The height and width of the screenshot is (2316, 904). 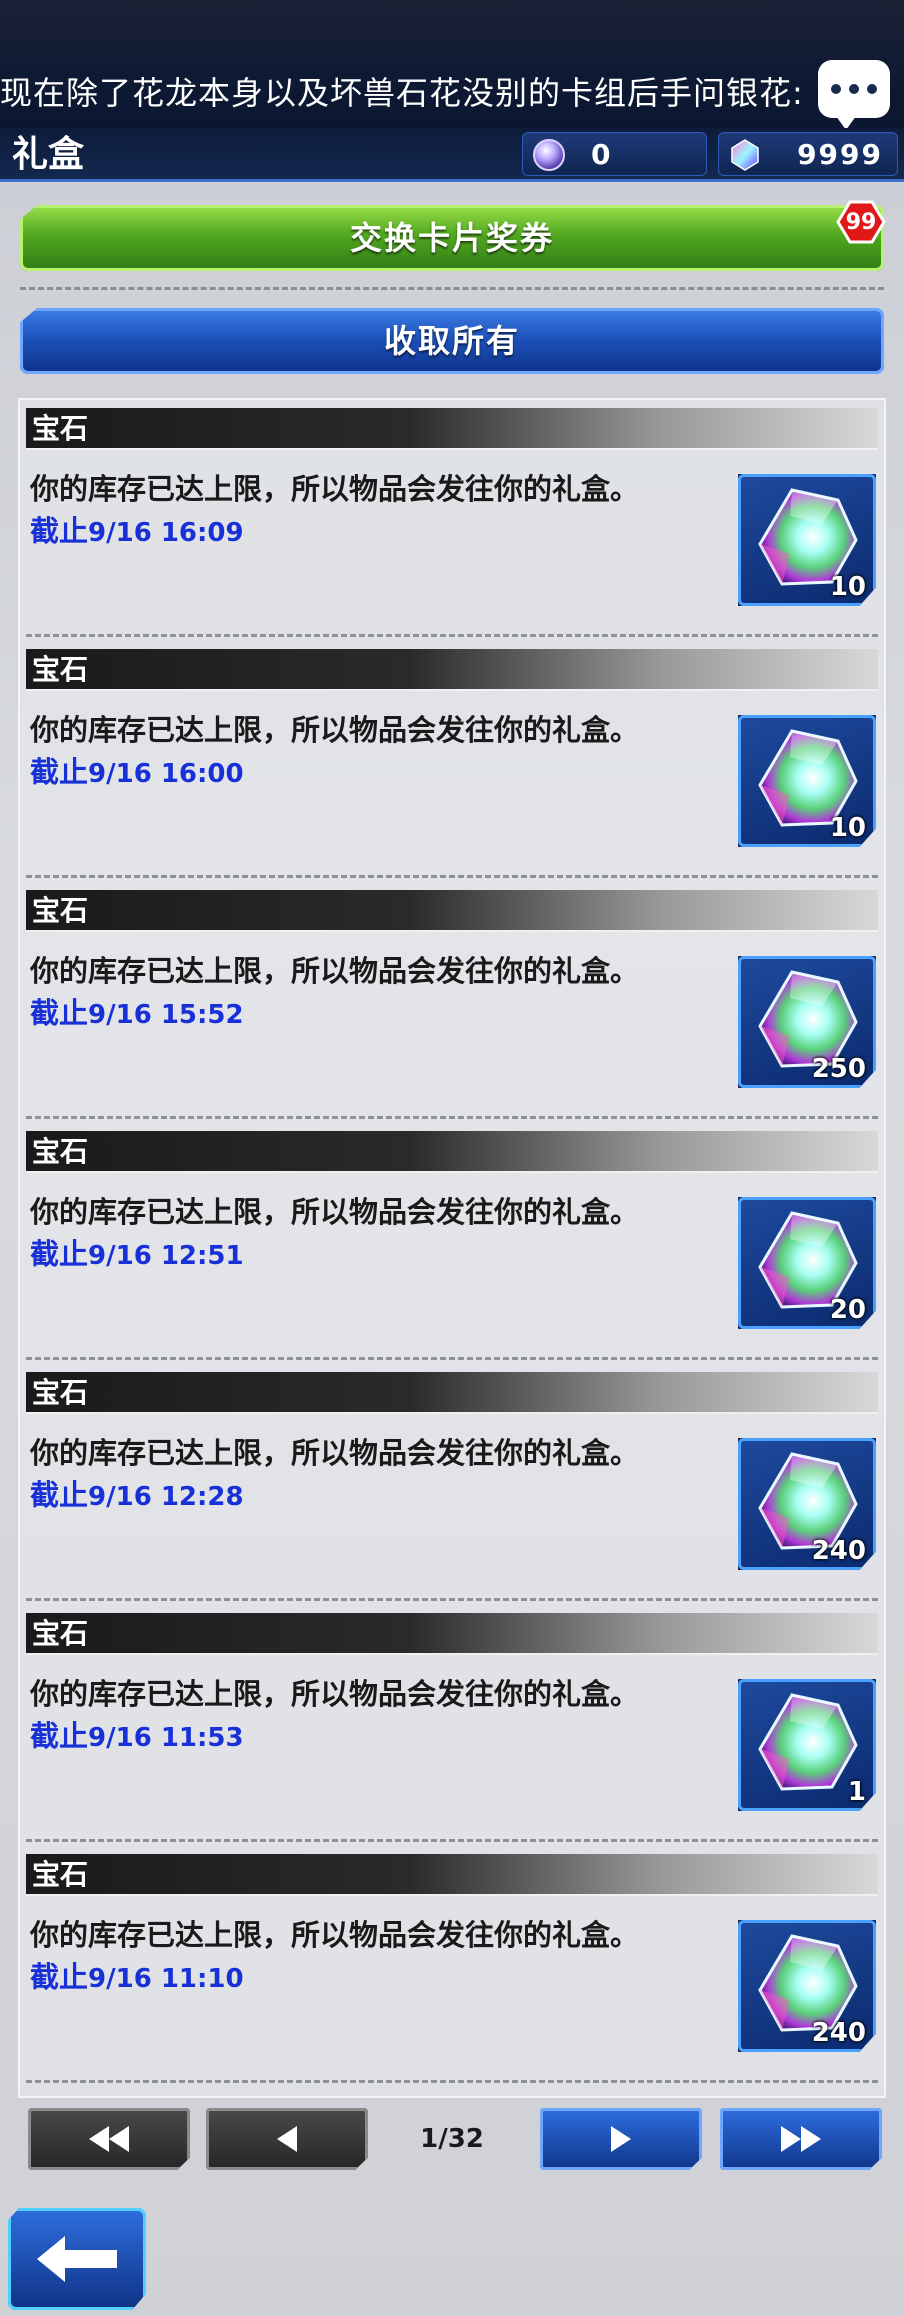 What do you see at coordinates (452, 65) in the screenshot?
I see `news-ticker-bar: 现在除了花龙本身以及坏兽石花没别的卡组后手问银花:` at bounding box center [452, 65].